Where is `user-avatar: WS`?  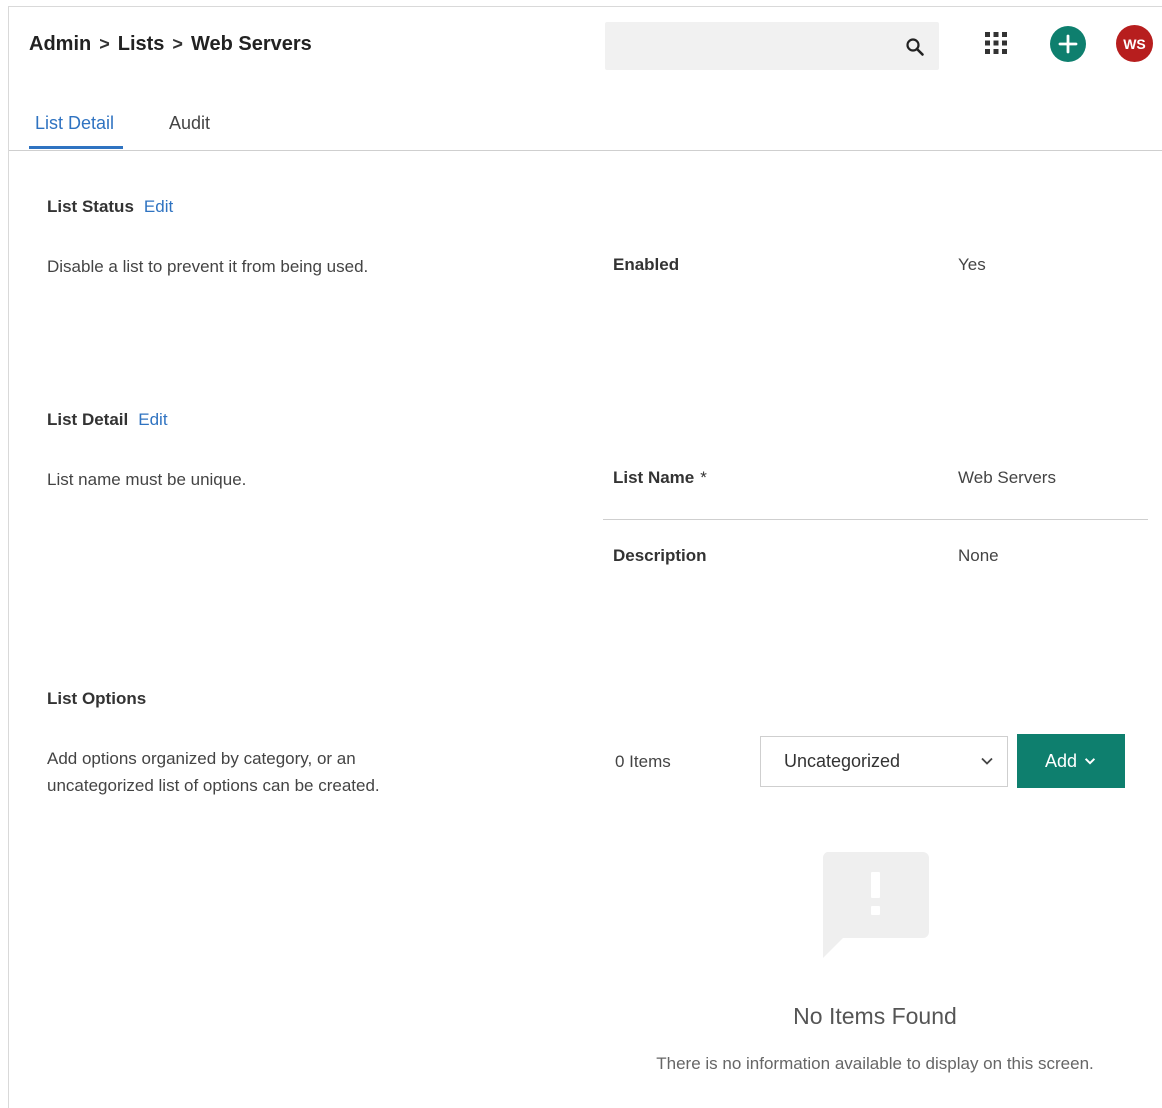 user-avatar: WS is located at coordinates (1134, 43).